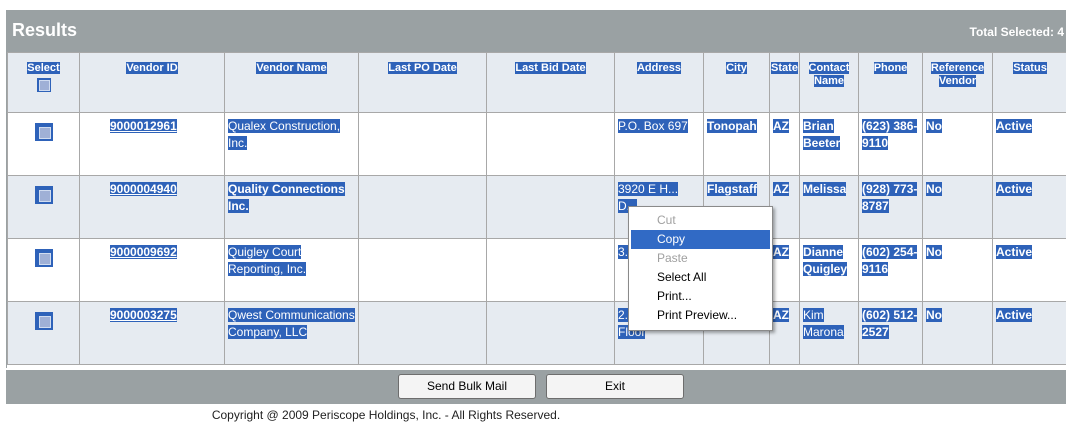 The height and width of the screenshot is (425, 1066). Describe the element at coordinates (732, 126) in the screenshot. I see `city: Tonopah` at that location.